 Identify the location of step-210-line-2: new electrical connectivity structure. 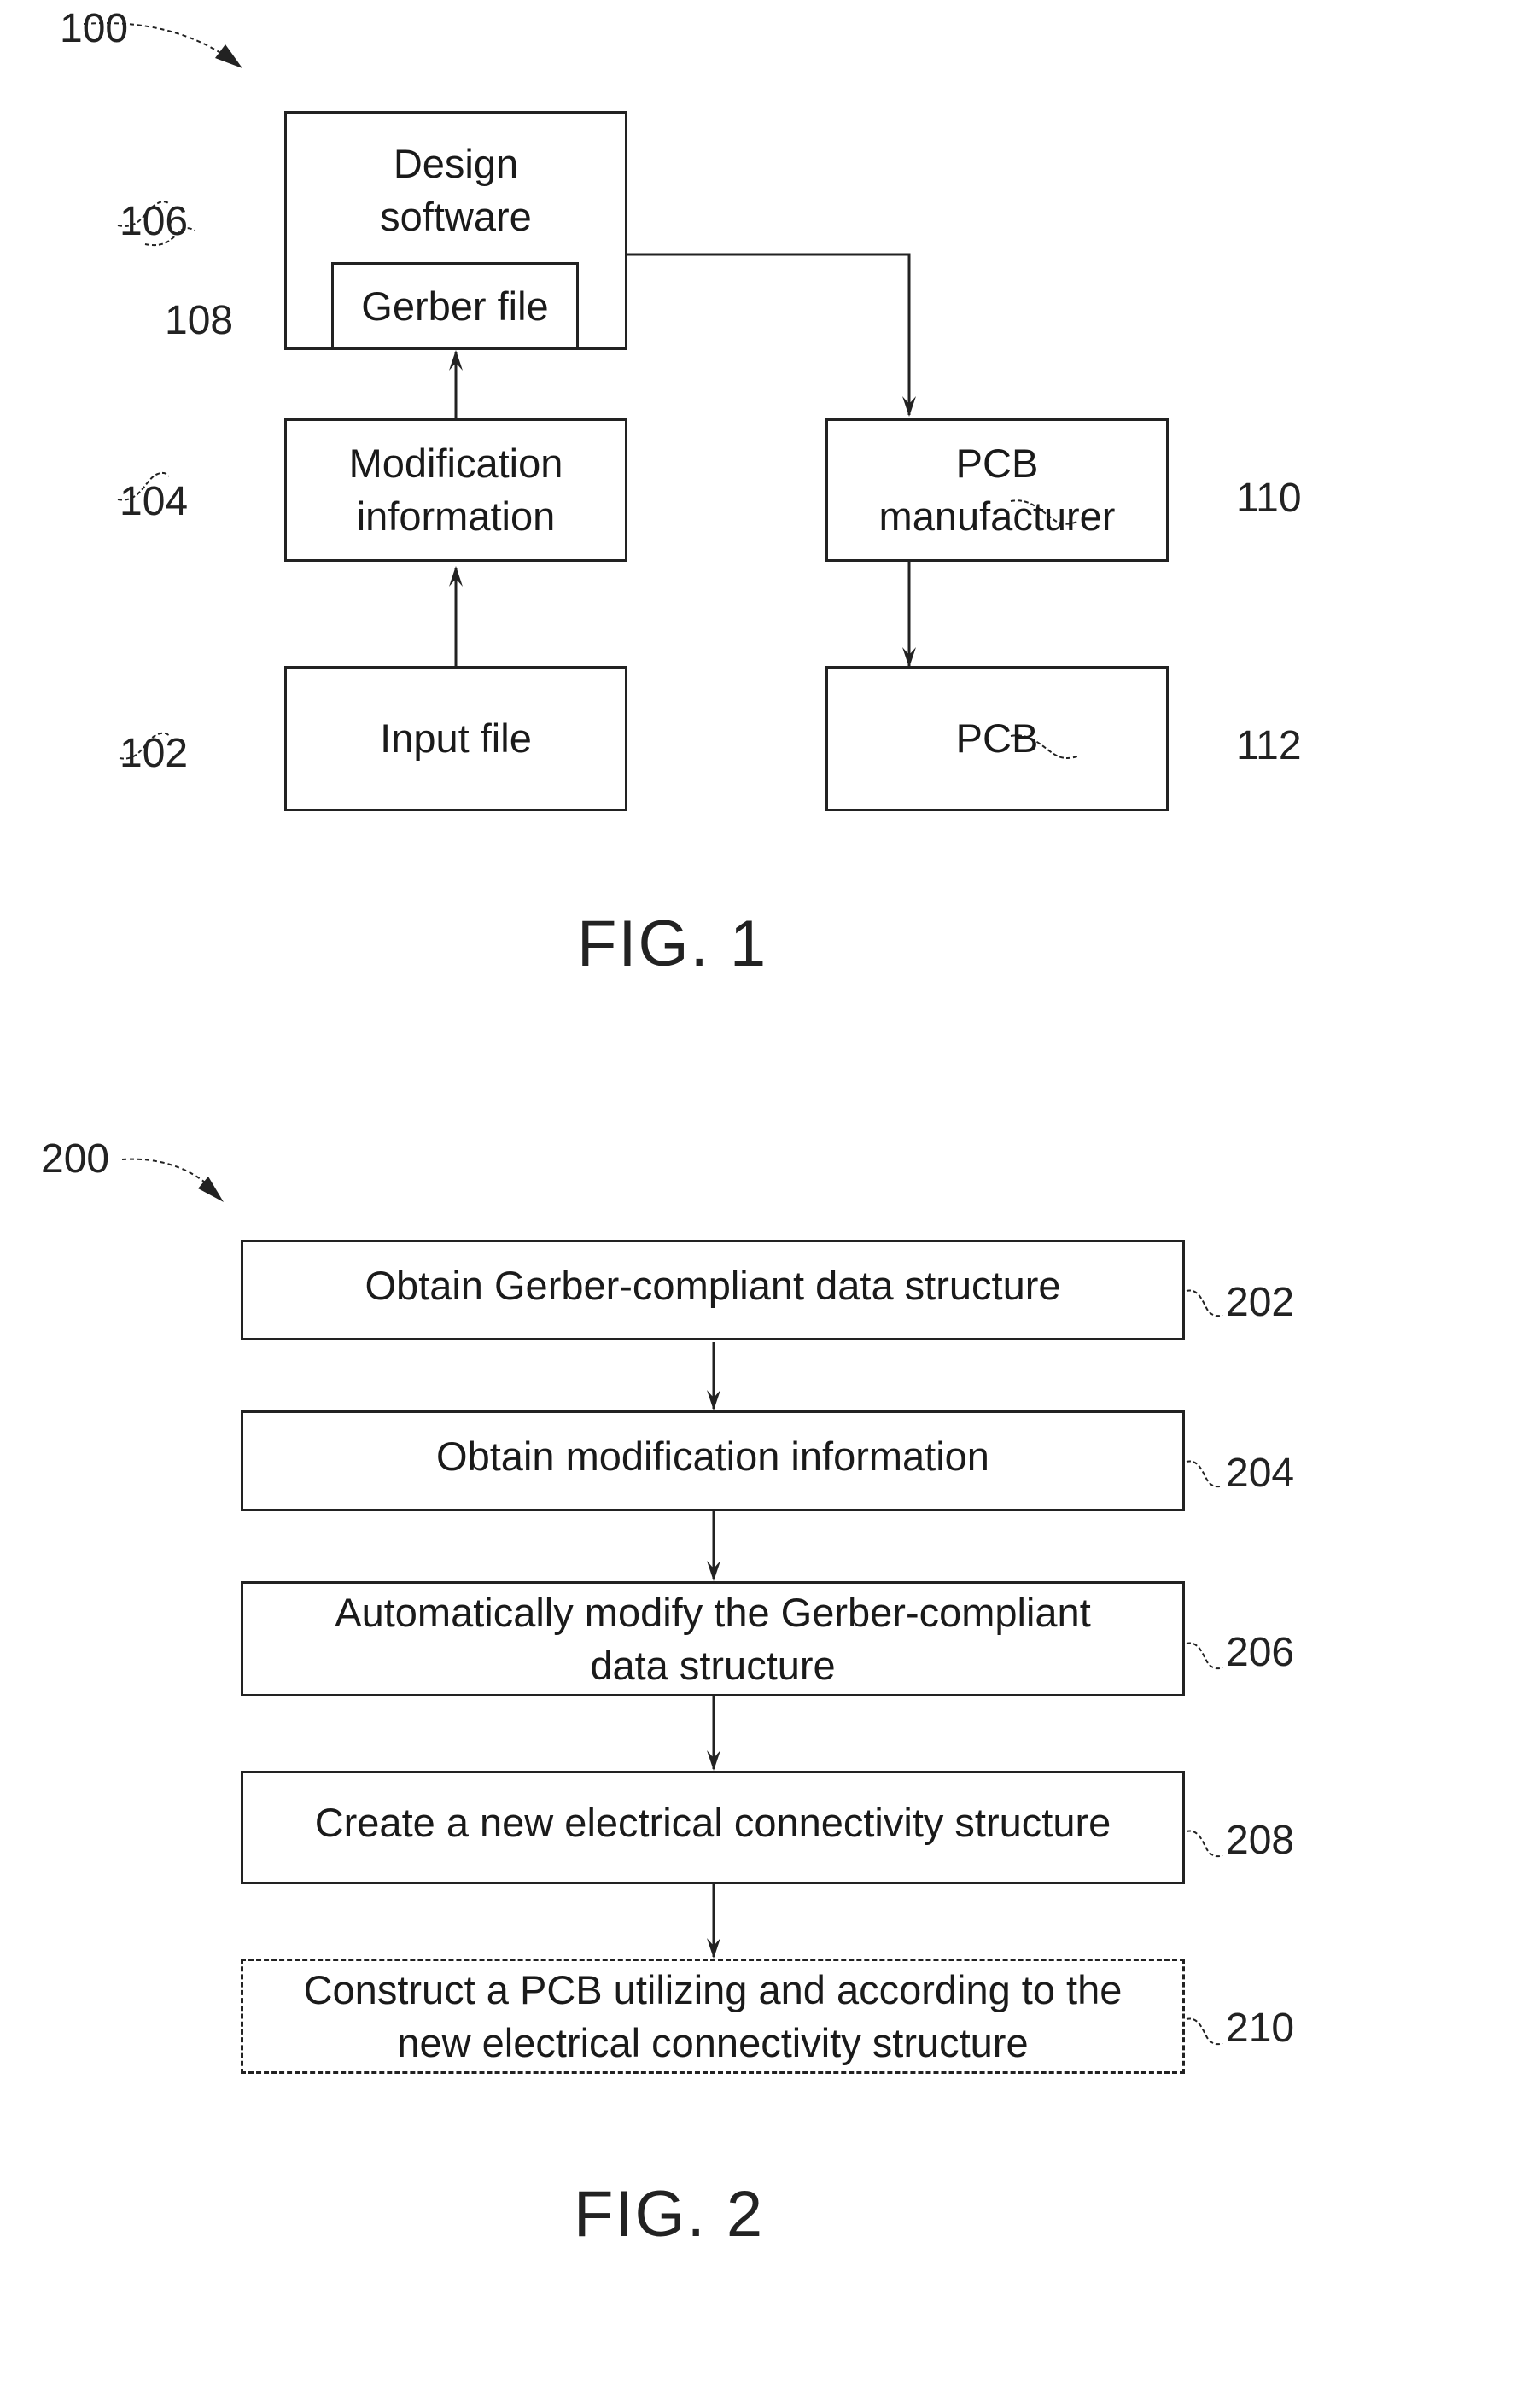
(713, 2042).